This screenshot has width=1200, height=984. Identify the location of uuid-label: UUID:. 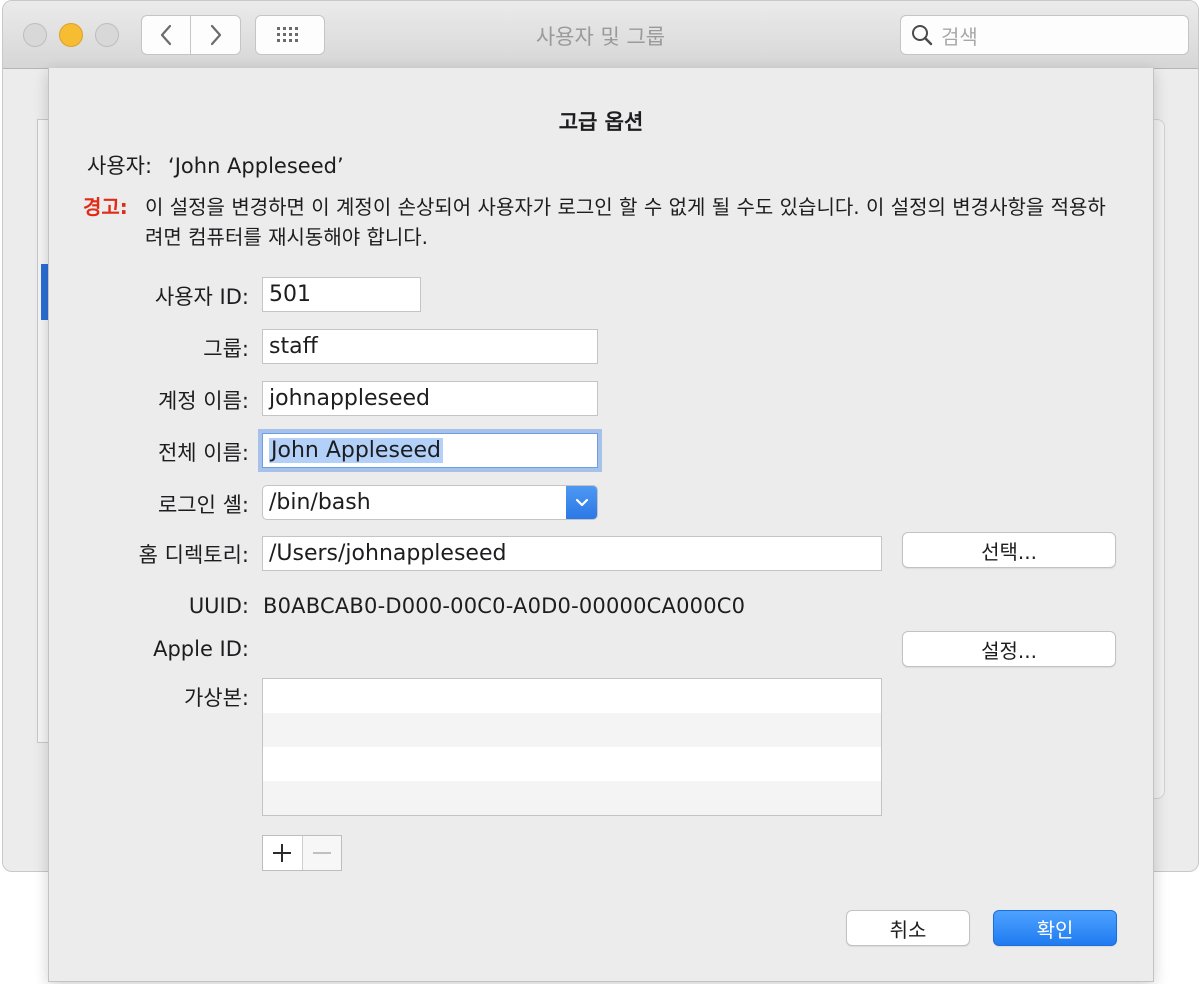
(218, 606).